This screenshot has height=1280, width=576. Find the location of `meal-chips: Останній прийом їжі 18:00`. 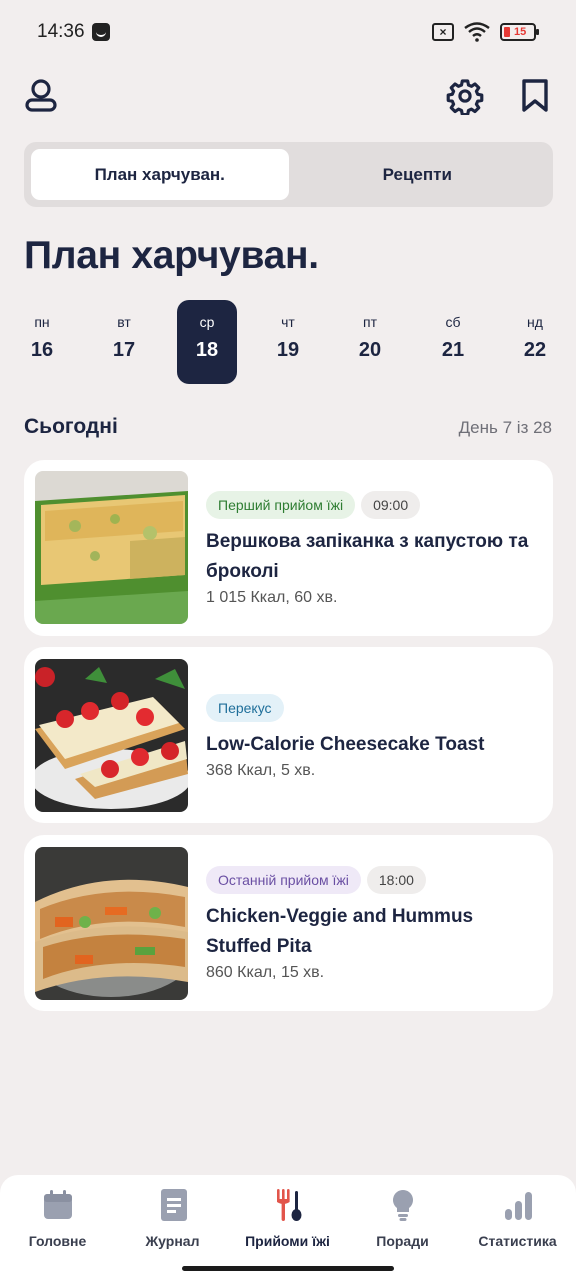

meal-chips: Останній прийом їжі 18:00 is located at coordinates (371, 880).